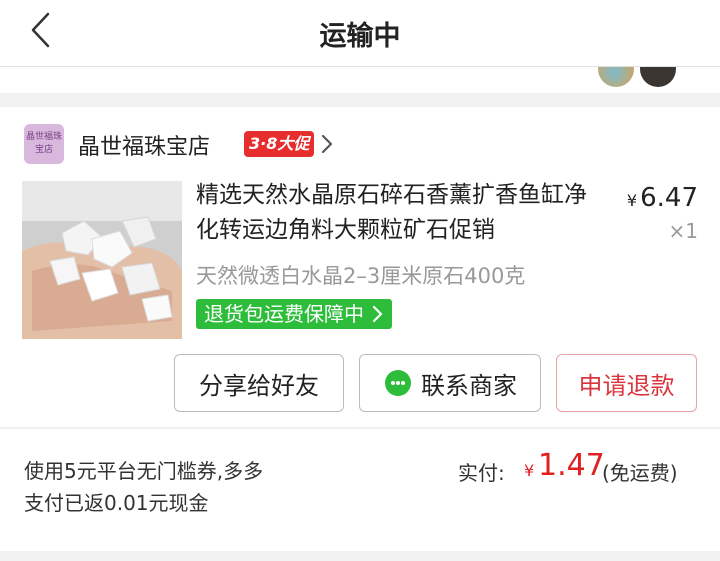 Image resolution: width=720 pixels, height=561 pixels. I want to click on courier-strip, so click(360, 80).